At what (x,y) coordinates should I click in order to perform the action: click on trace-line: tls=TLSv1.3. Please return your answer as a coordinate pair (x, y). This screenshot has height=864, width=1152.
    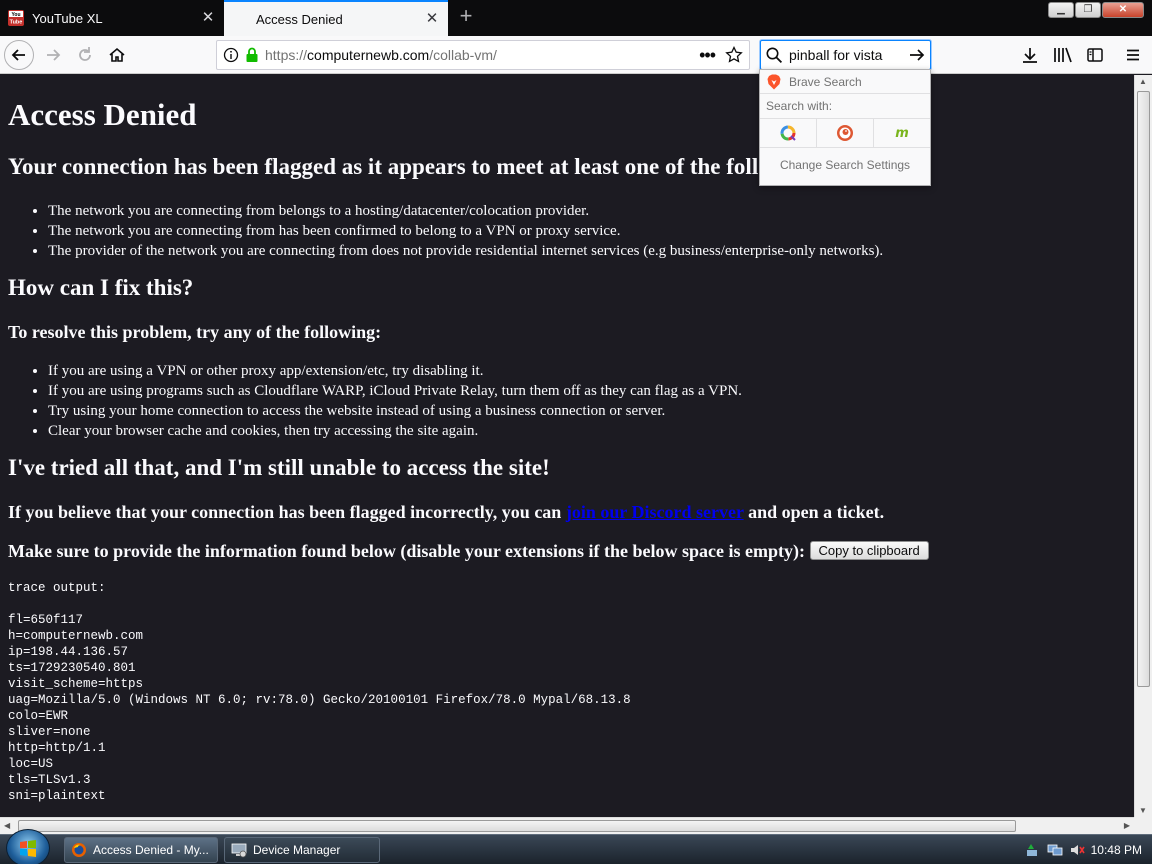
    Looking at the image, I should click on (49, 780).